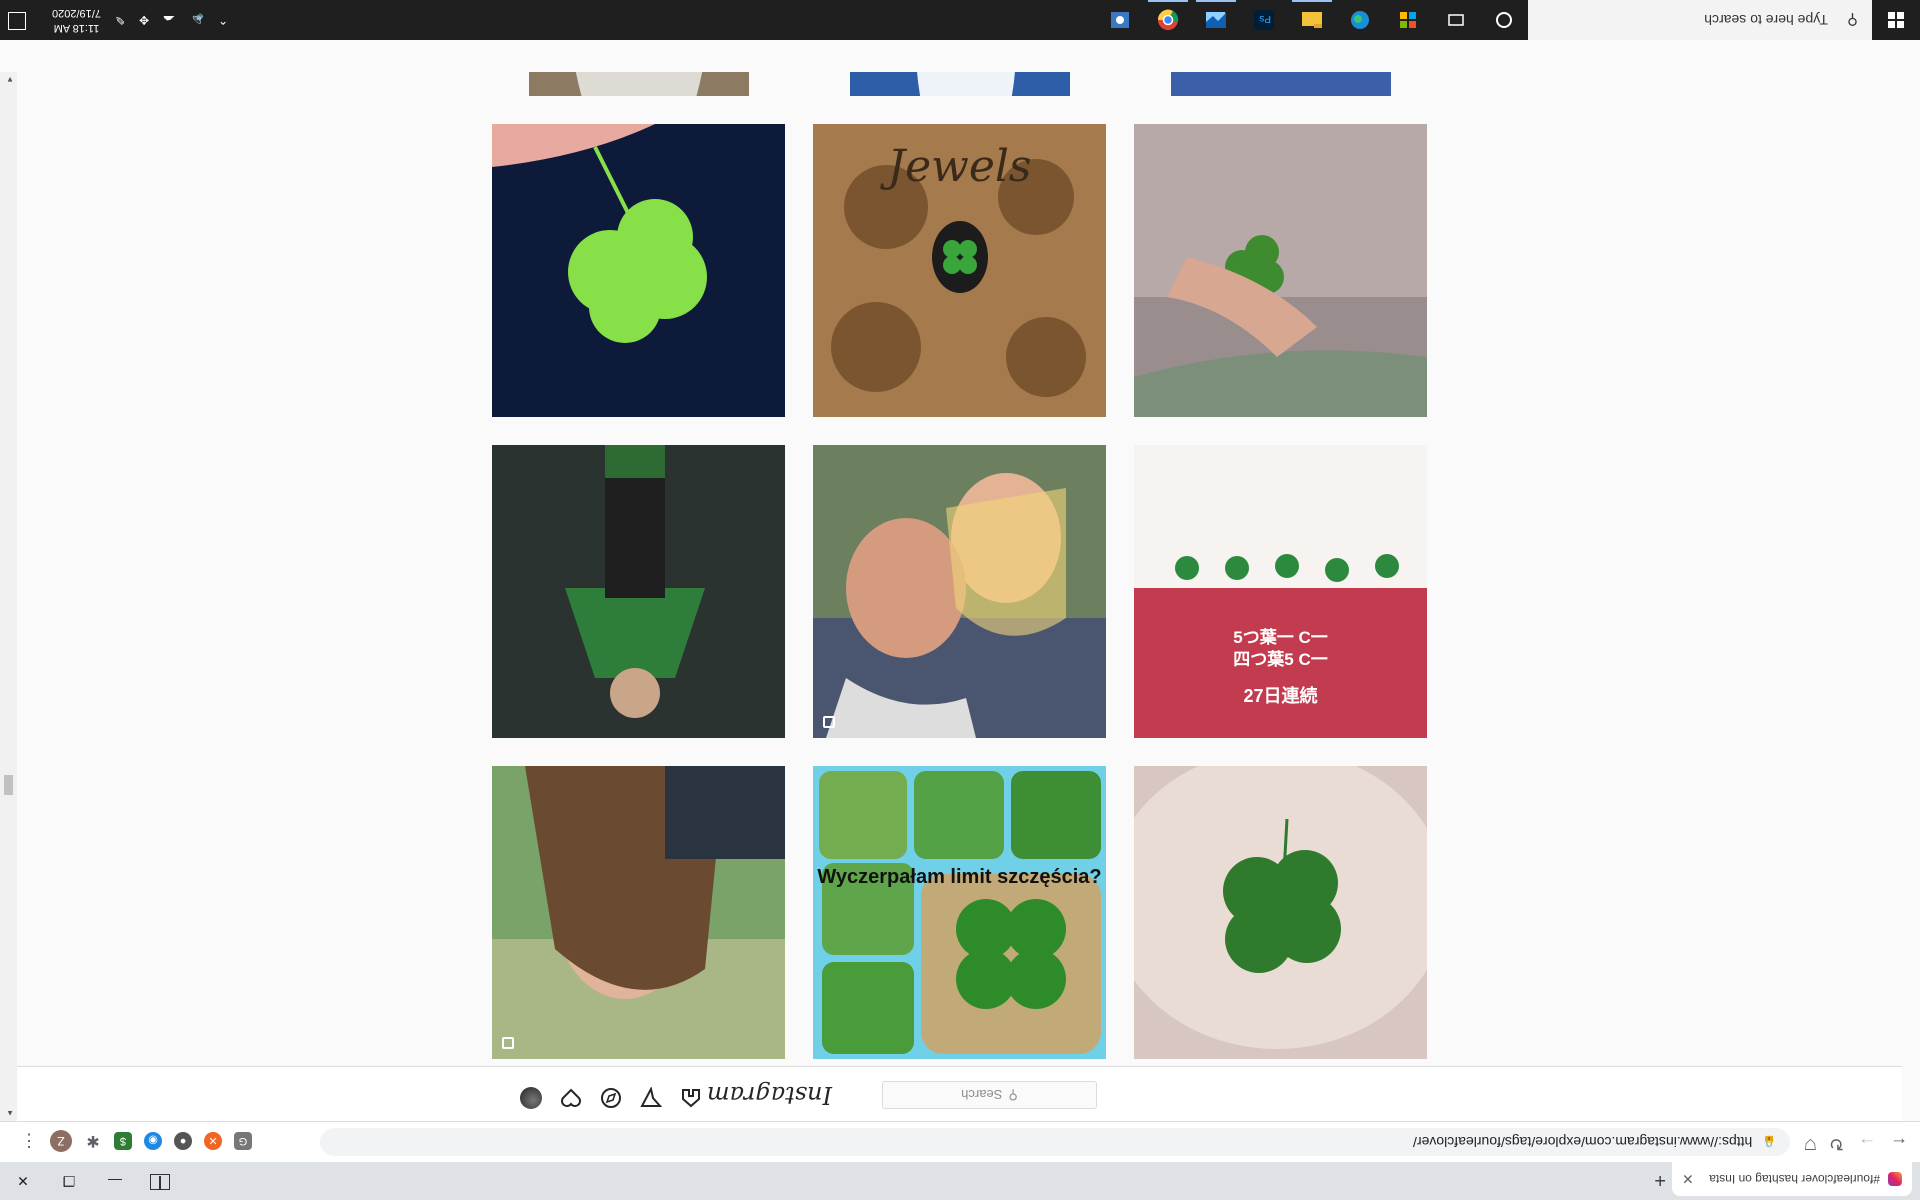 This screenshot has width=1920, height=1200. What do you see at coordinates (1836, 1143) in the screenshot?
I see `reload-icon: ↻` at bounding box center [1836, 1143].